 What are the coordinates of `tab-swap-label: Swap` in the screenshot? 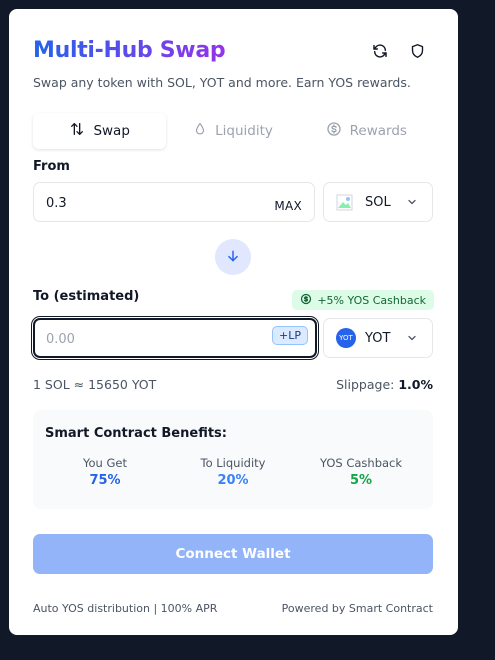 It's located at (111, 131).